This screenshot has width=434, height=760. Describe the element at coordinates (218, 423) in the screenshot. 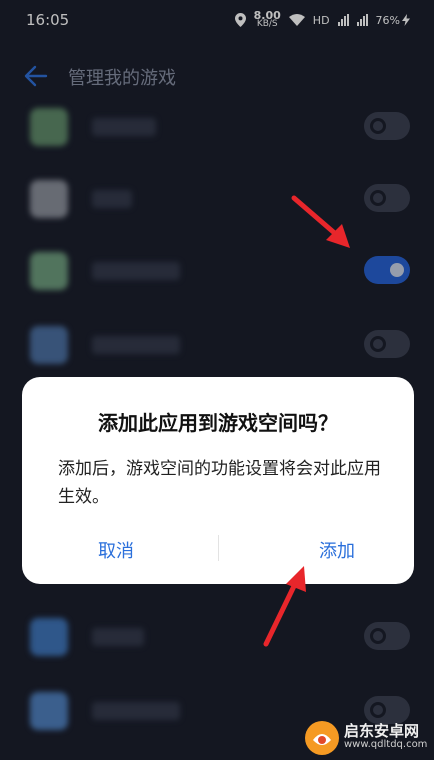

I see `dialog-title: 添加此应用到游戏空间吗？` at that location.